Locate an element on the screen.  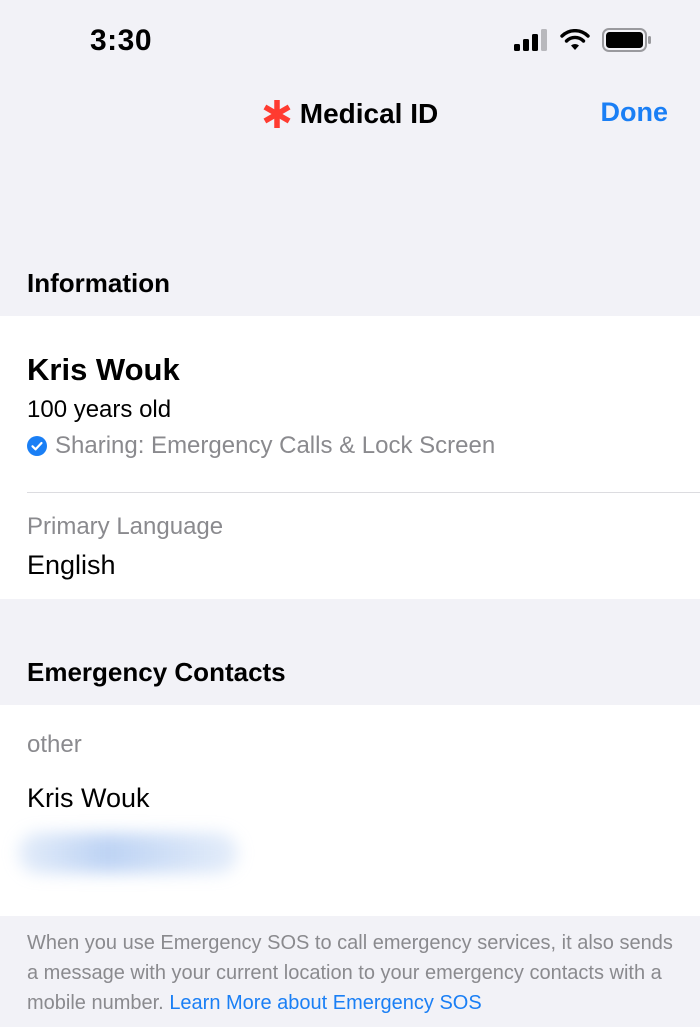
emergency-contacts-section-header: Emergency Contacts is located at coordinates (156, 672).